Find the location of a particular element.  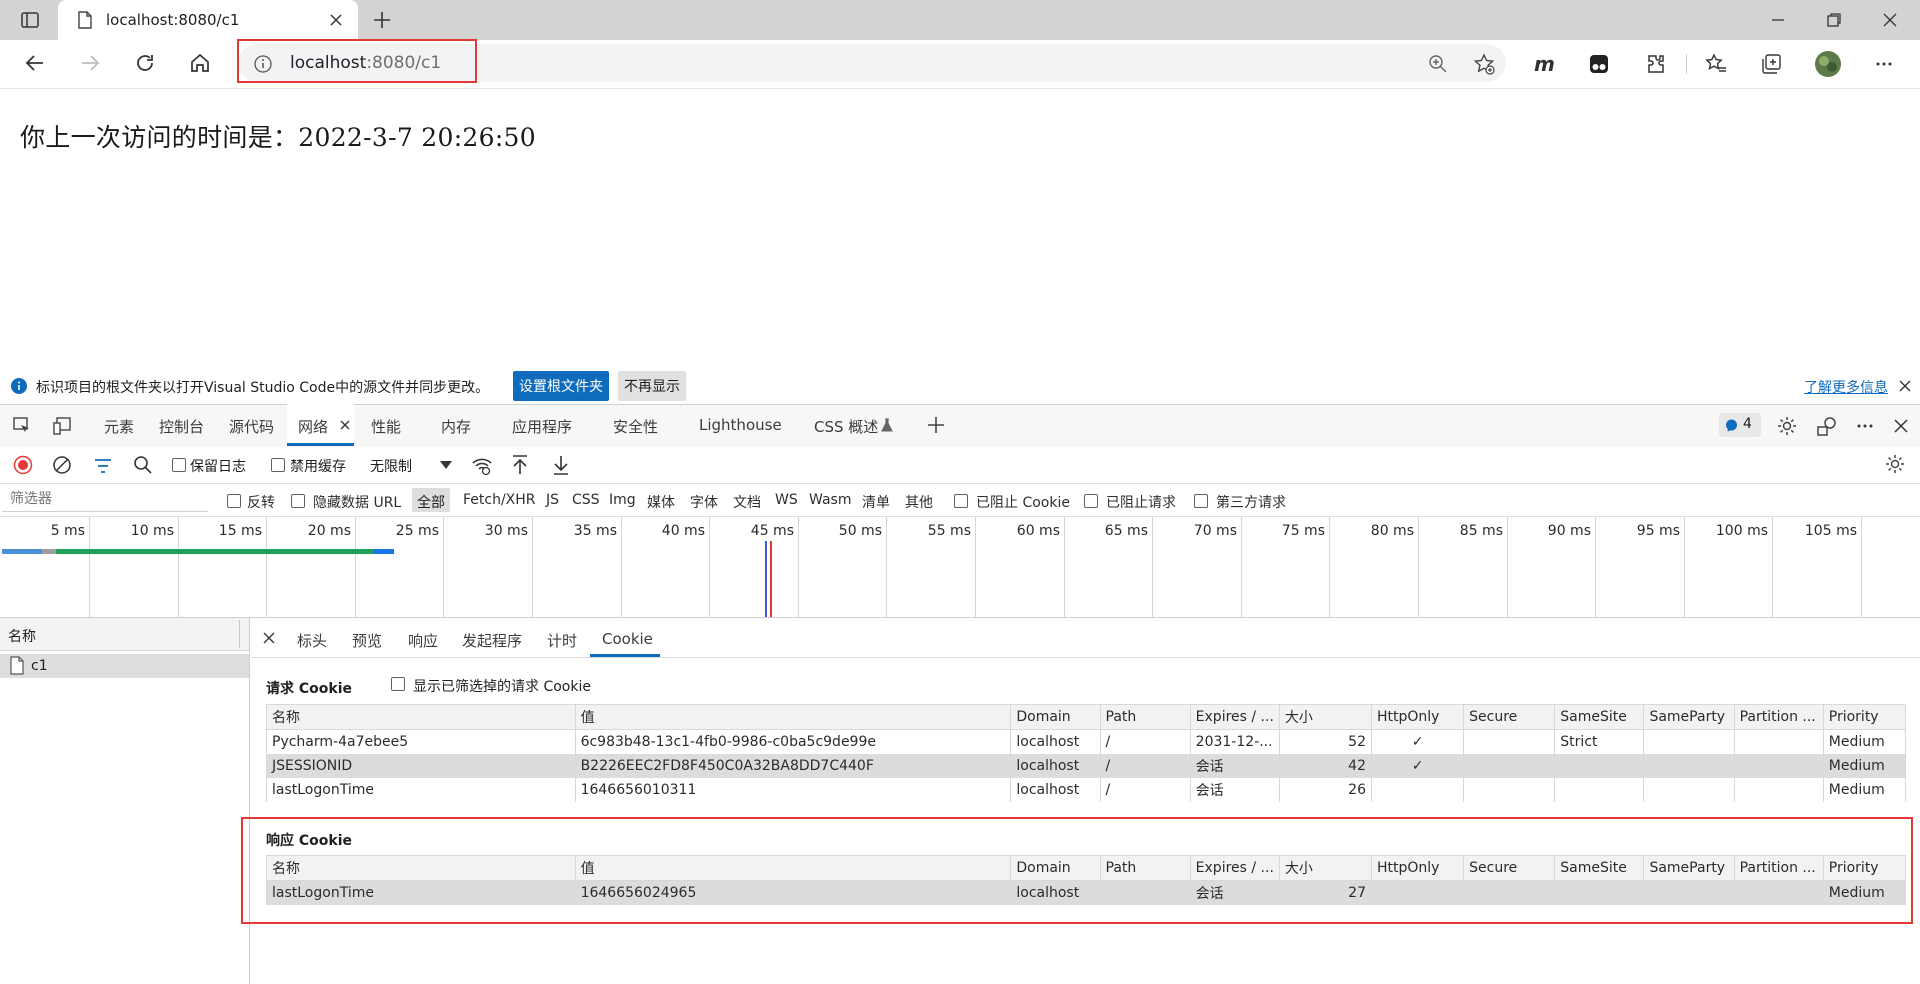

tab-elements: 元素 is located at coordinates (119, 426).